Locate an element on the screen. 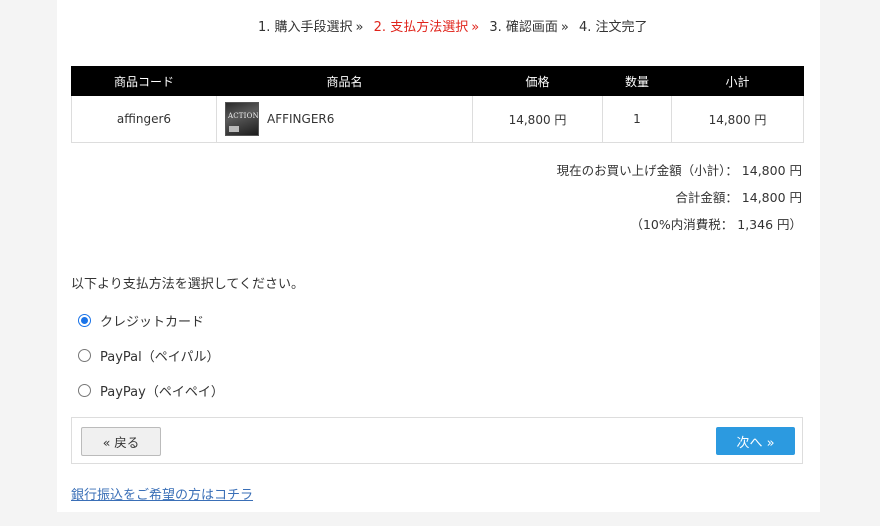 The height and width of the screenshot is (526, 880). product-quantity: 1 is located at coordinates (637, 119).